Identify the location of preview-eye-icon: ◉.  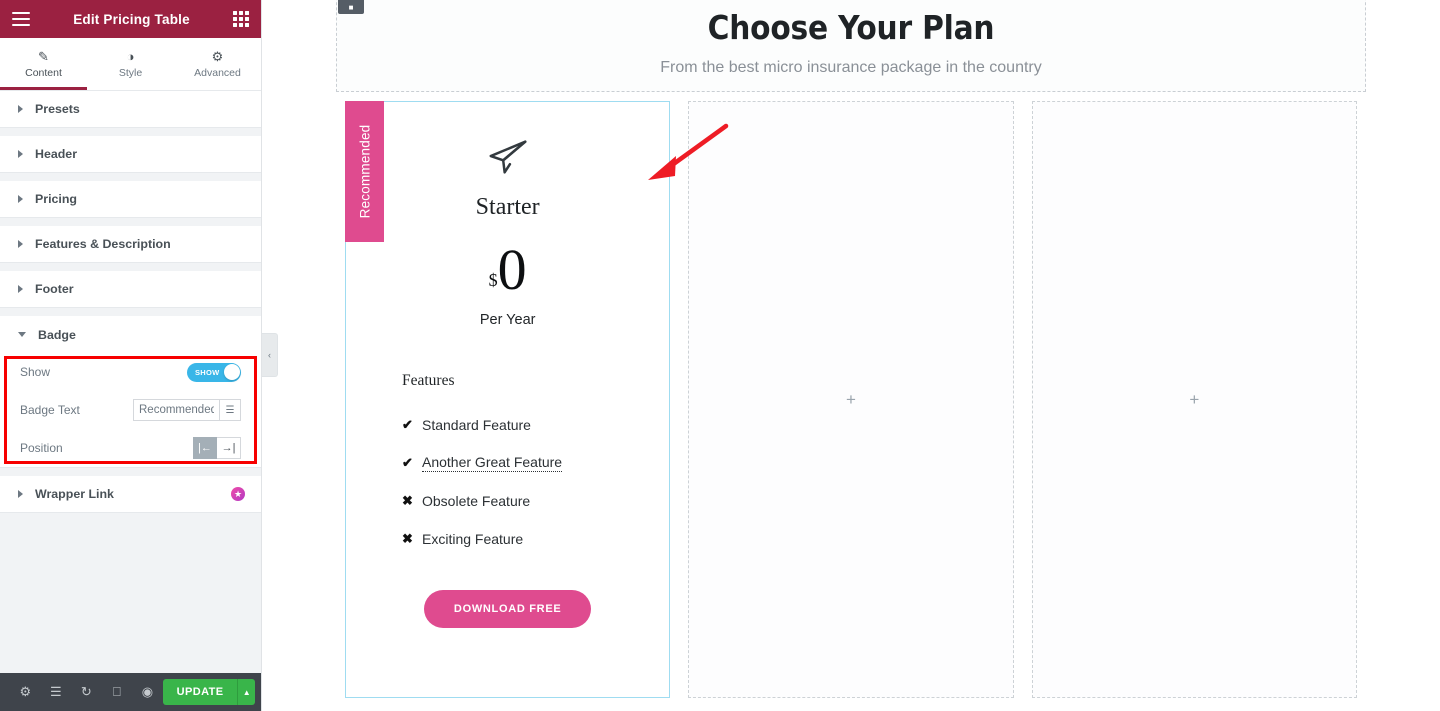
(147, 692).